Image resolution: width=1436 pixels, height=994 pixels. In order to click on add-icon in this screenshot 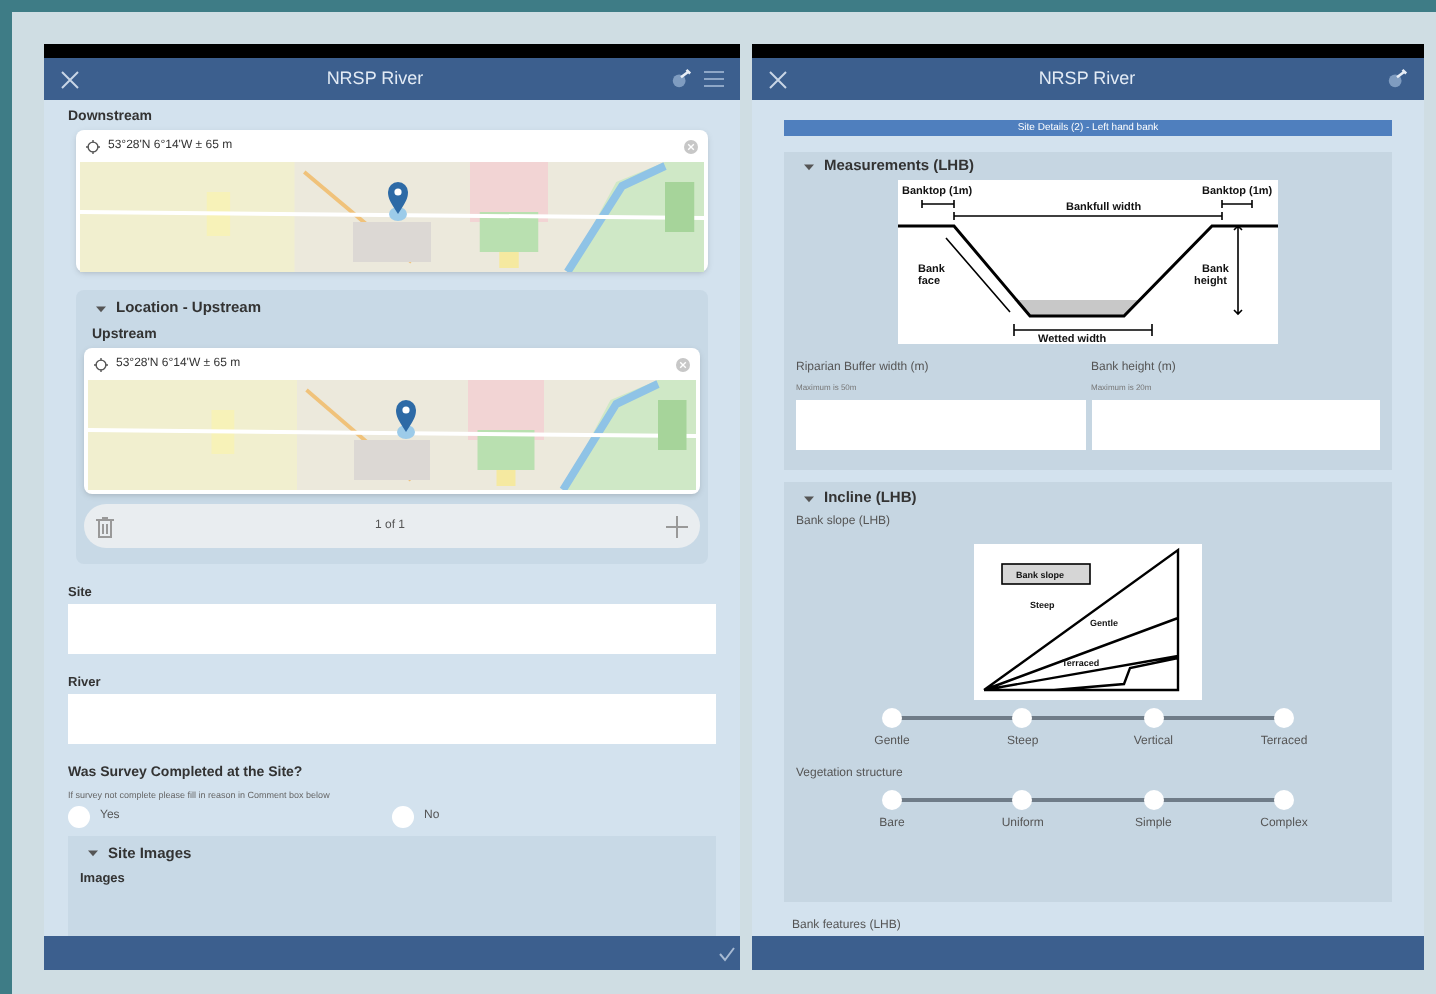, I will do `click(677, 526)`.